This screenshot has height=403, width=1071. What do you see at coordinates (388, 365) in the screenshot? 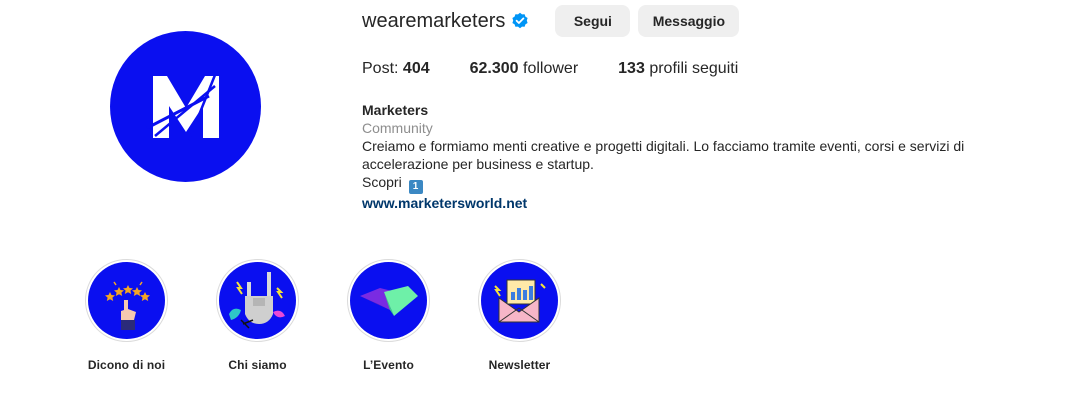
I see `highlight-label: L’Evento` at bounding box center [388, 365].